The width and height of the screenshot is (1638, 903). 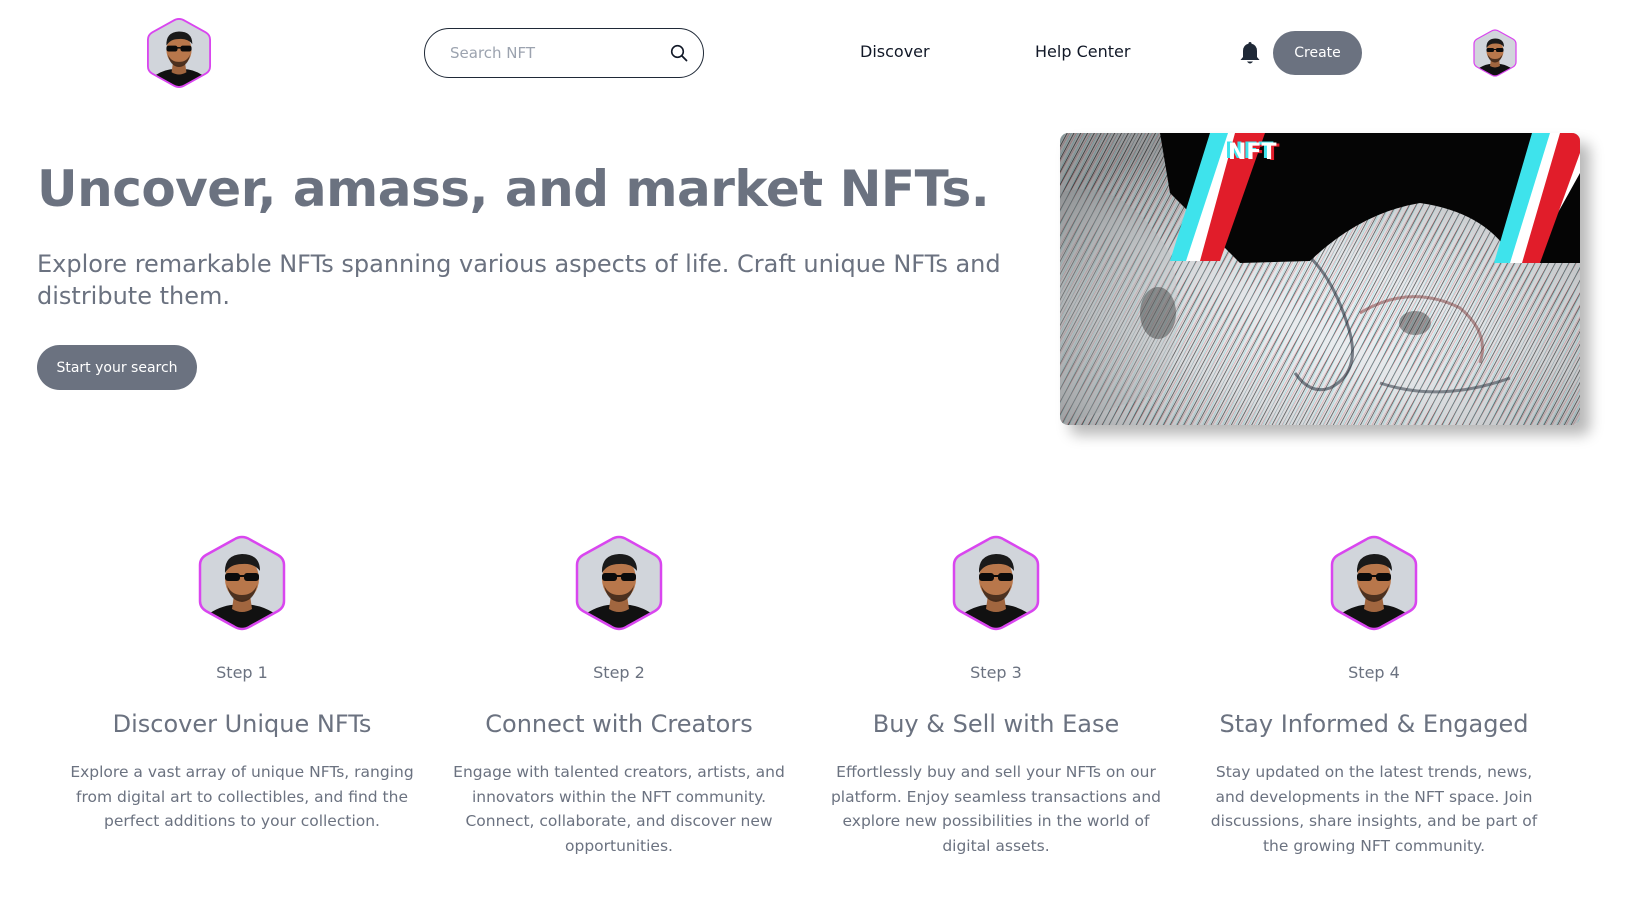 What do you see at coordinates (559, 53) in the screenshot?
I see `search-input` at bounding box center [559, 53].